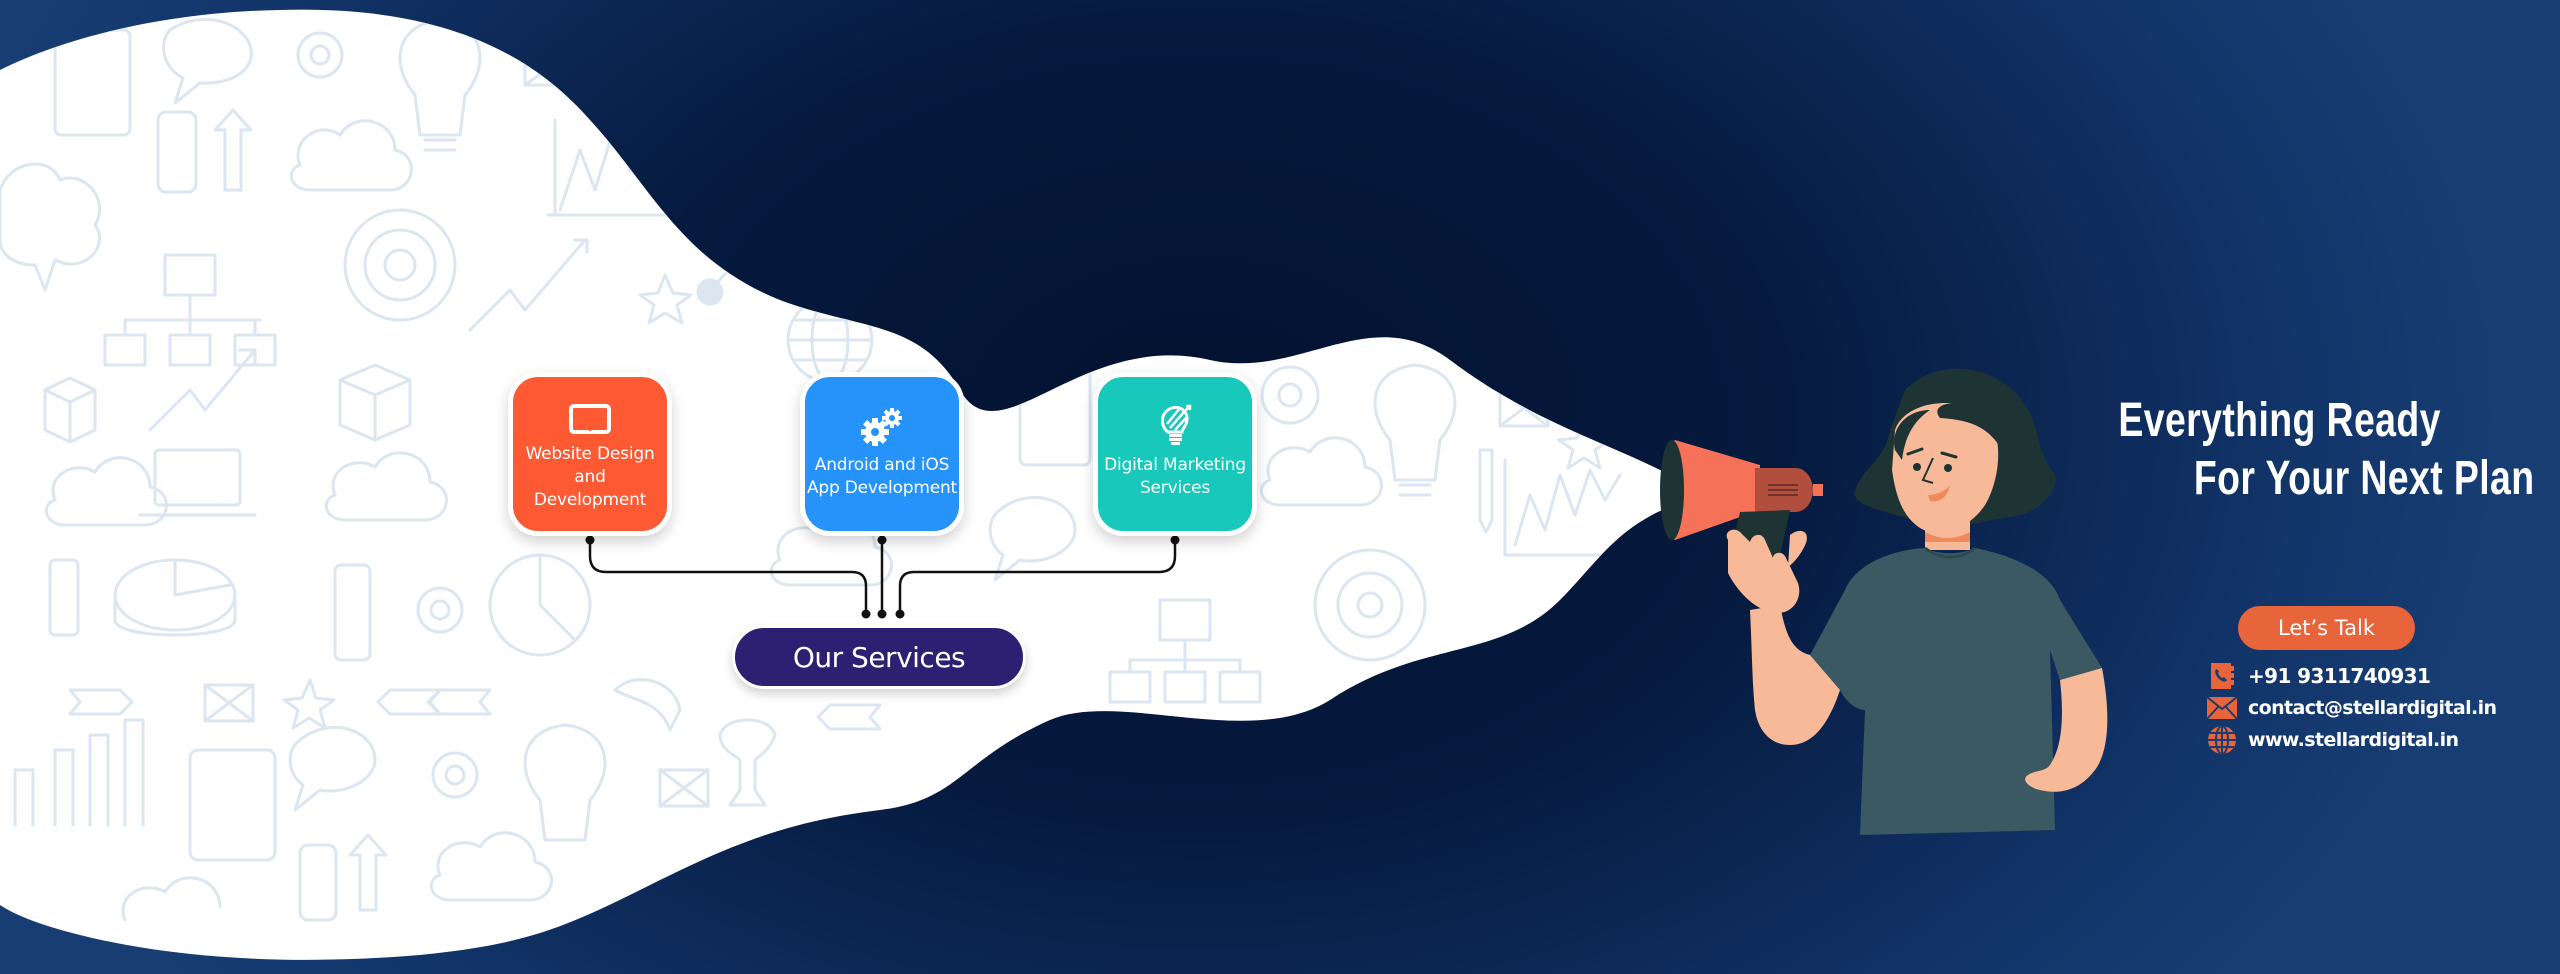 The width and height of the screenshot is (2560, 974). I want to click on person-megaphone-illustration, so click(1884, 601).